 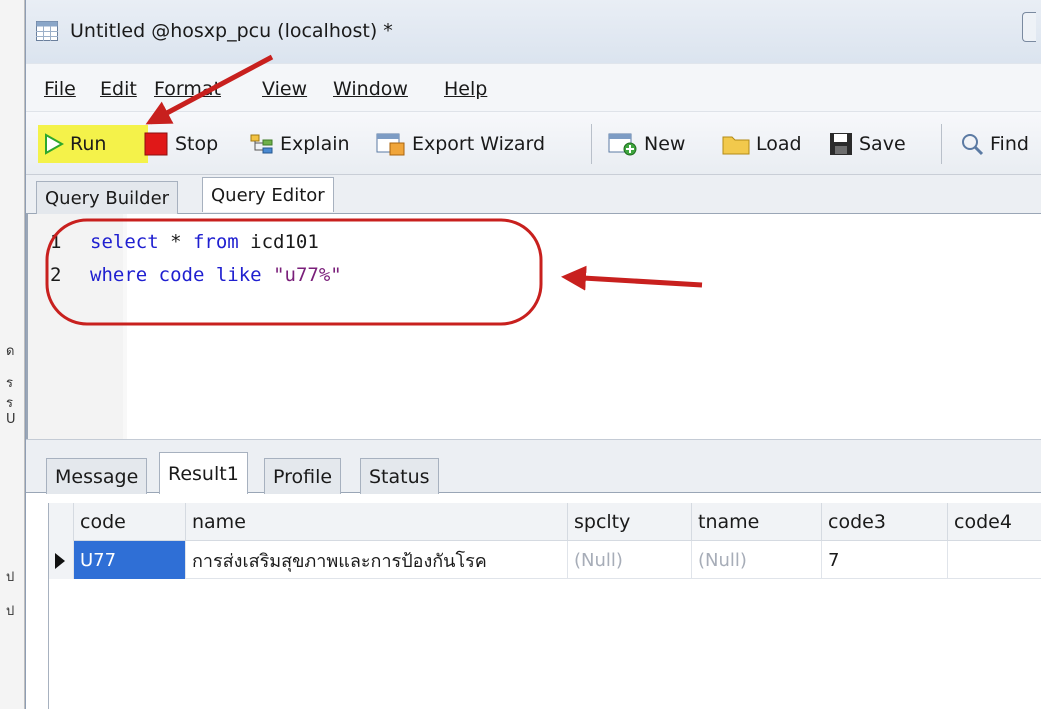 What do you see at coordinates (261, 144) in the screenshot?
I see `explain-tree-icon` at bounding box center [261, 144].